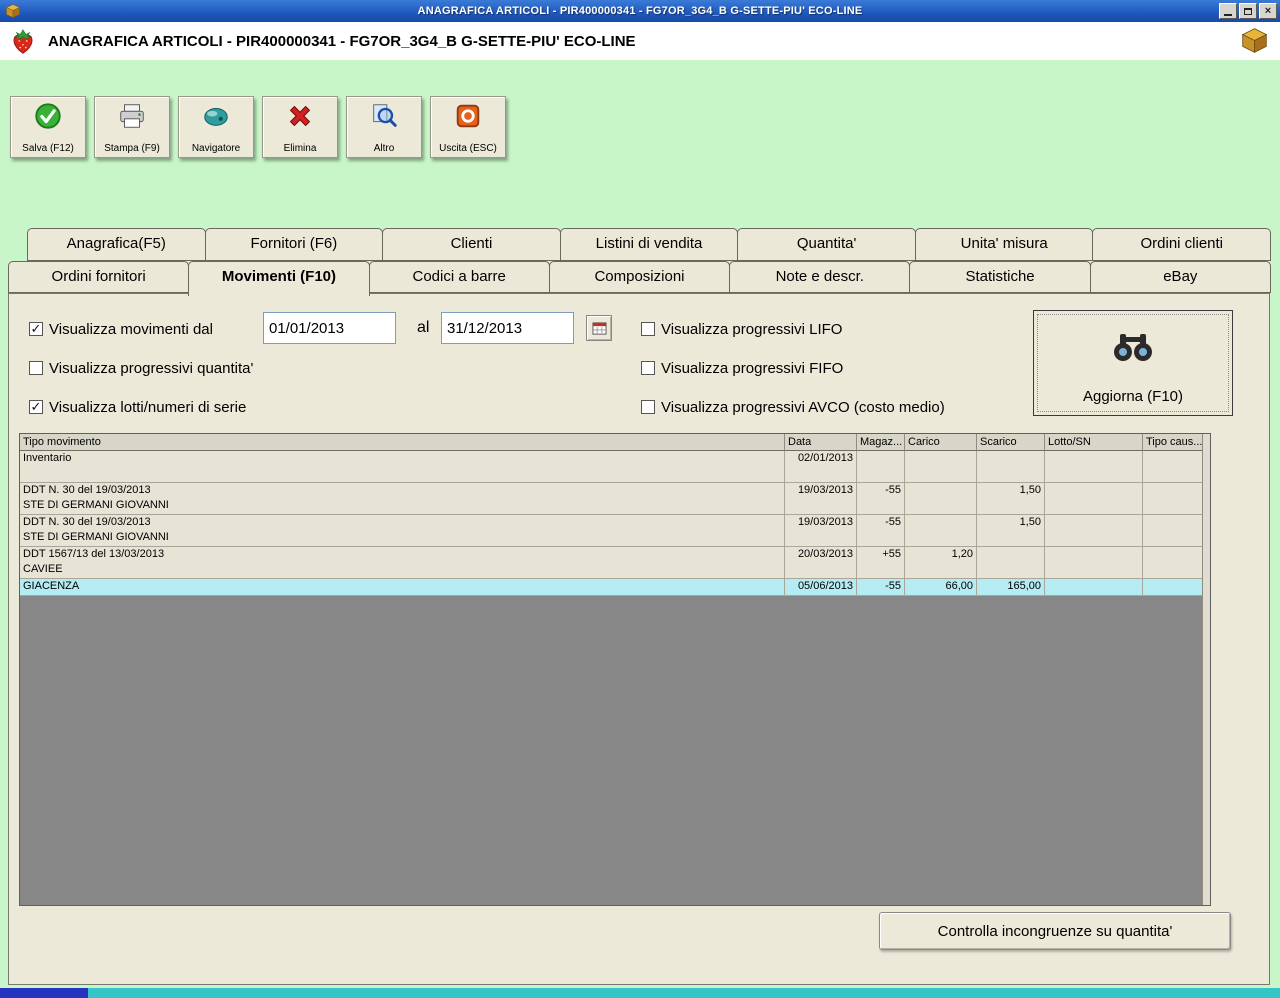 This screenshot has height=998, width=1280. Describe the element at coordinates (329, 328) in the screenshot. I see `date-from-input` at that location.